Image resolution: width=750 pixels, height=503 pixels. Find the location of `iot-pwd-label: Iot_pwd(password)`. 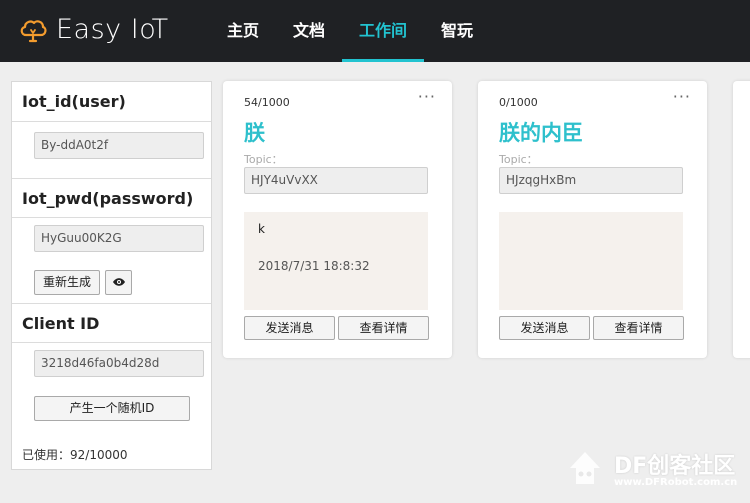

iot-pwd-label: Iot_pwd(password) is located at coordinates (111, 198).